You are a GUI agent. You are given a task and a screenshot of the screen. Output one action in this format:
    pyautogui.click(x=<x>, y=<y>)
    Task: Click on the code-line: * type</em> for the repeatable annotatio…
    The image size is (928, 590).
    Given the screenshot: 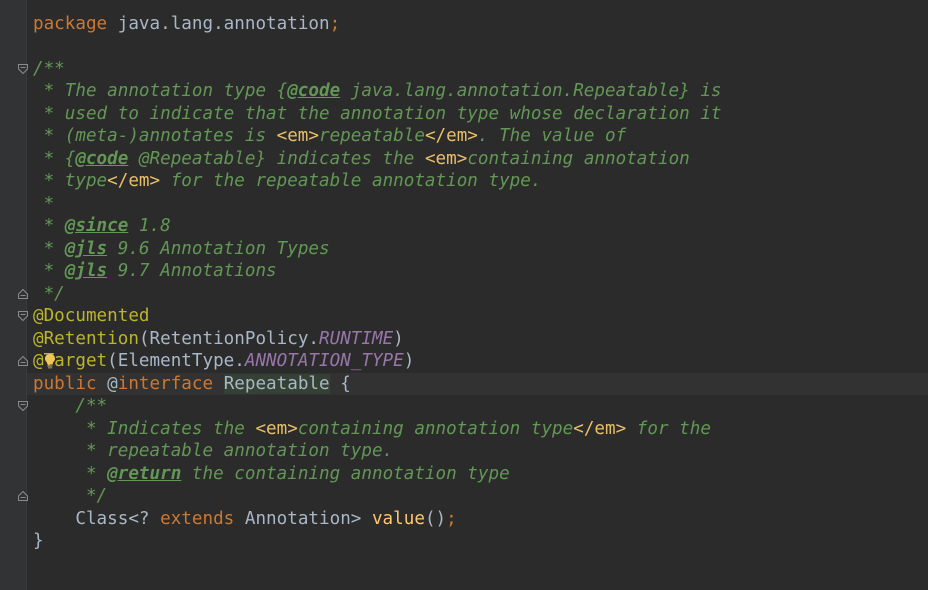 What is the action you would take?
    pyautogui.click(x=480, y=181)
    